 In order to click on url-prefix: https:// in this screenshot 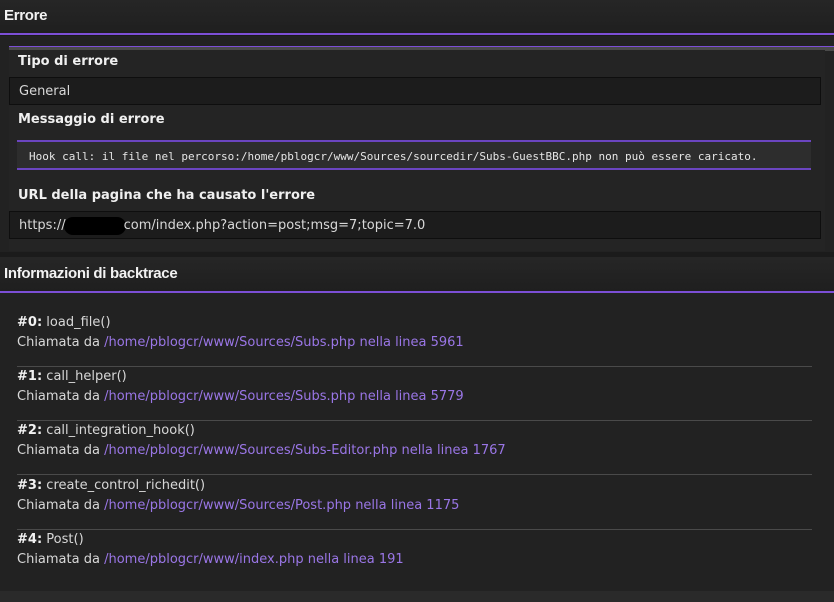, I will do `click(42, 225)`.